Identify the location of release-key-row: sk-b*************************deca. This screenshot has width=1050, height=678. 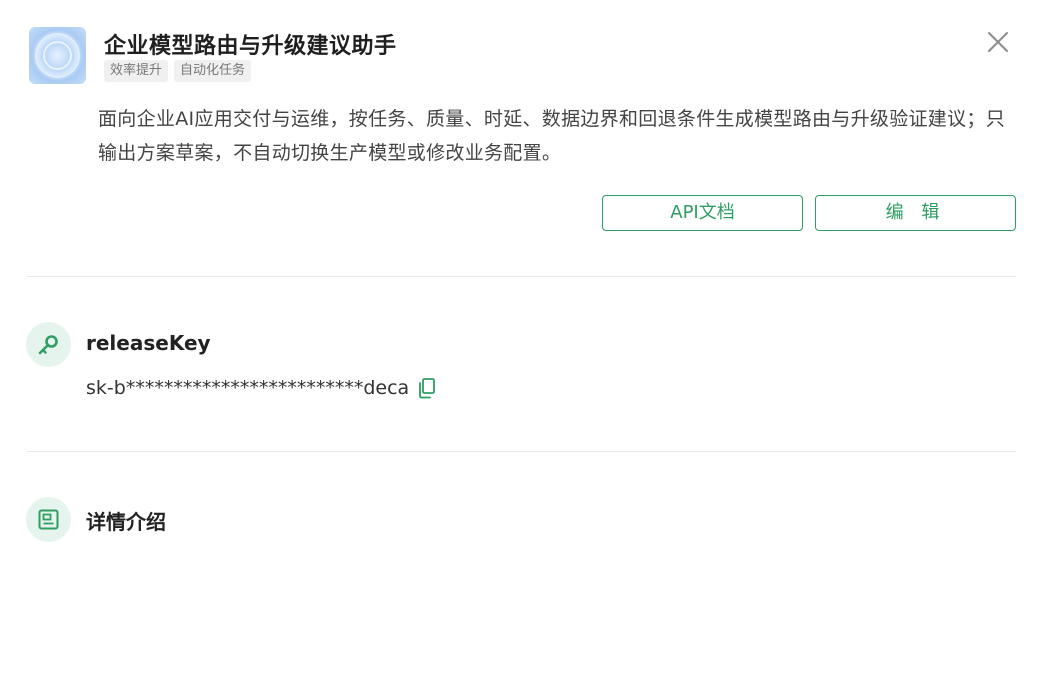
(261, 388).